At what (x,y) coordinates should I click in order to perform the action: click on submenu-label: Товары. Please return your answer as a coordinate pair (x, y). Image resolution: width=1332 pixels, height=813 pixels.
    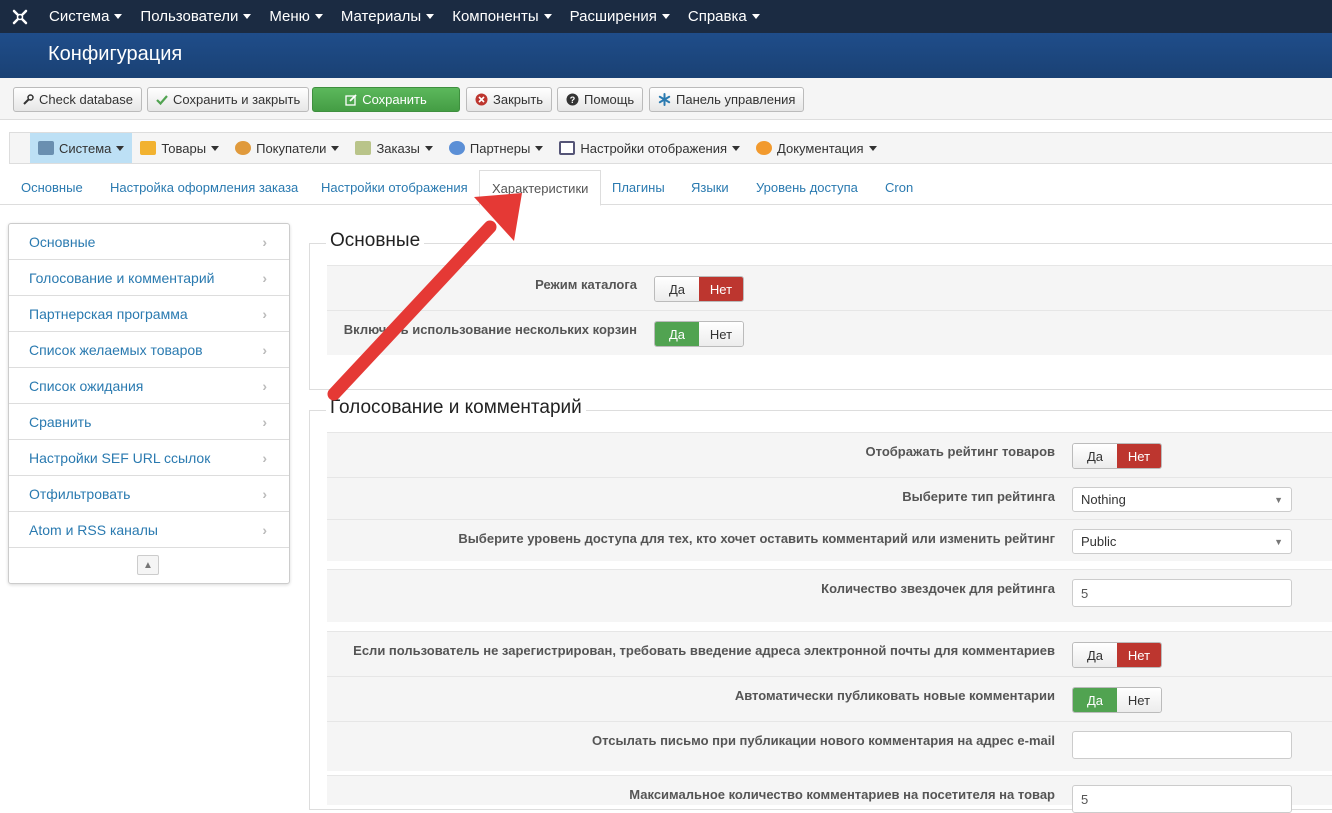
    Looking at the image, I should click on (184, 148).